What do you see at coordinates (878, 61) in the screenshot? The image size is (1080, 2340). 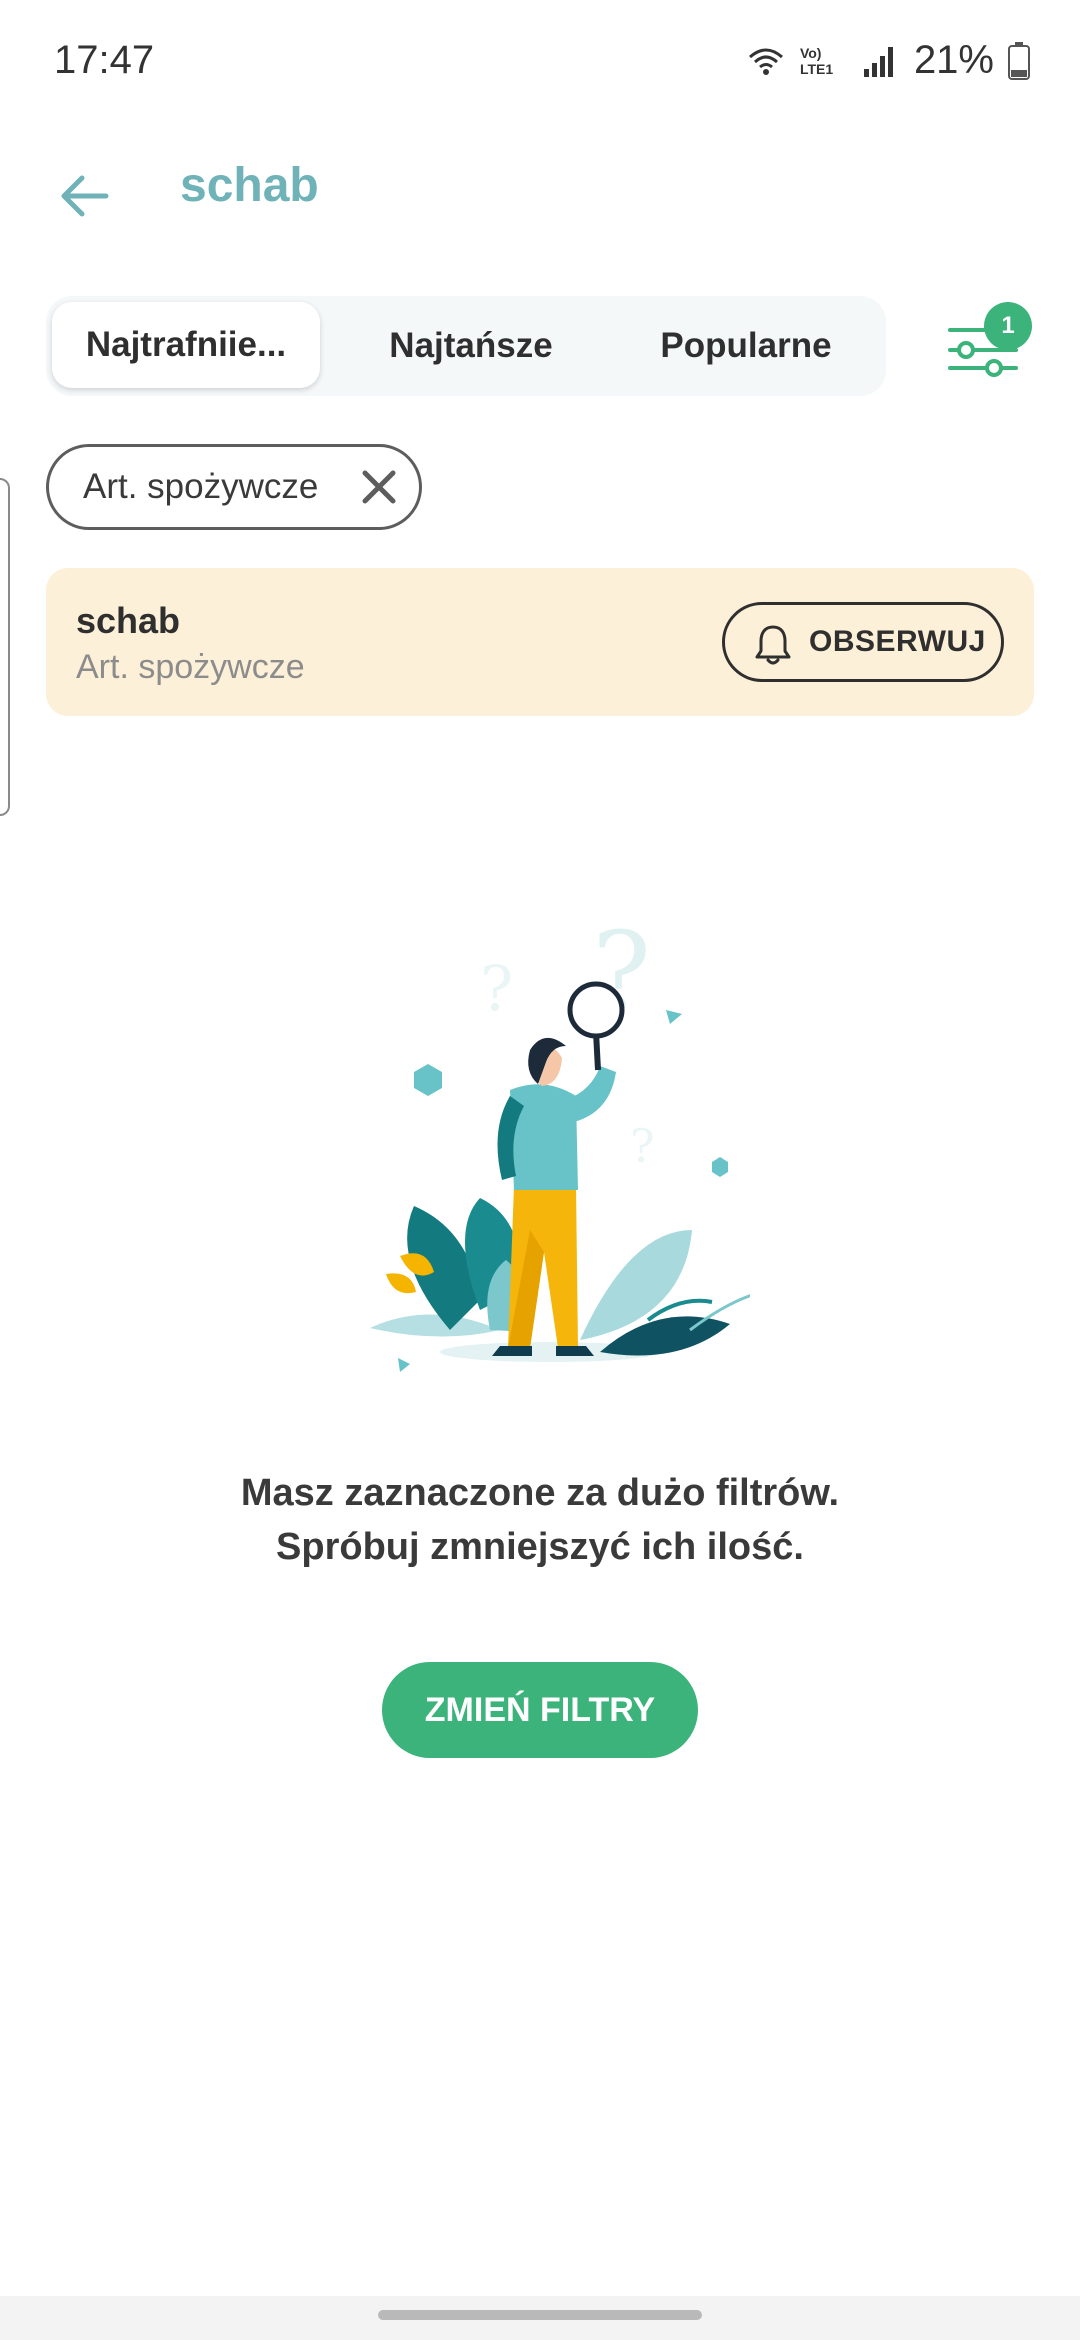 I see `signal-icon` at bounding box center [878, 61].